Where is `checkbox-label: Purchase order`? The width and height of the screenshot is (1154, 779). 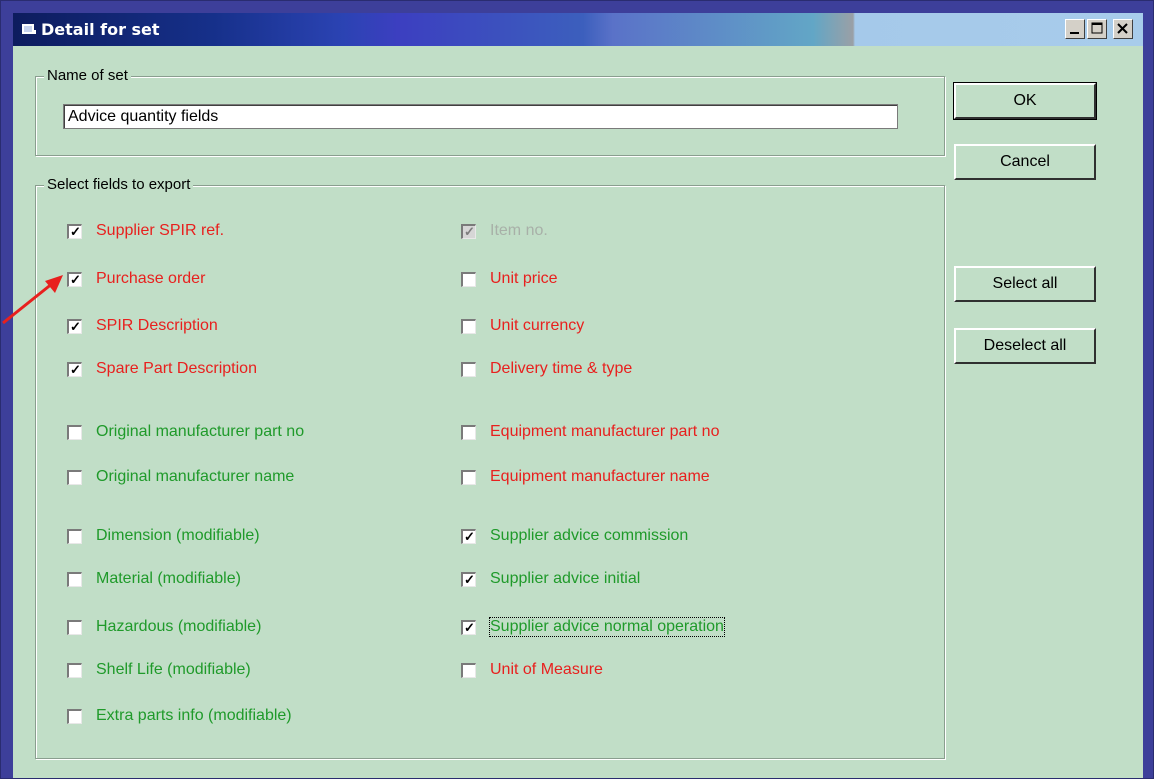
checkbox-label: Purchase order is located at coordinates (151, 278).